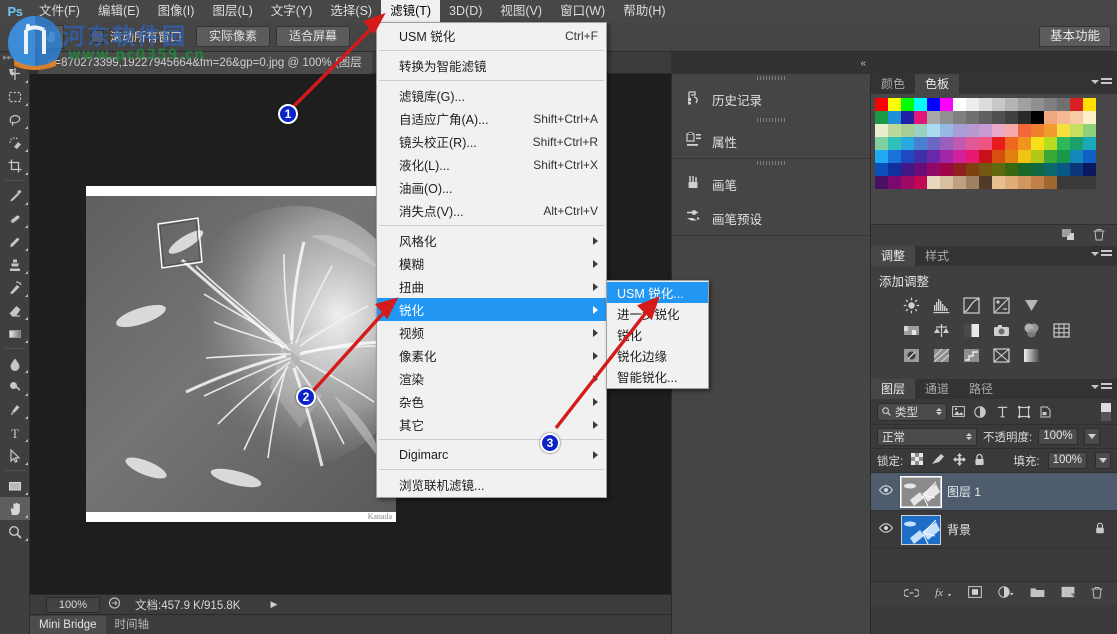 This screenshot has height=634, width=1117. I want to click on tools-panel-collapse: ▸▸, so click(14, 57).